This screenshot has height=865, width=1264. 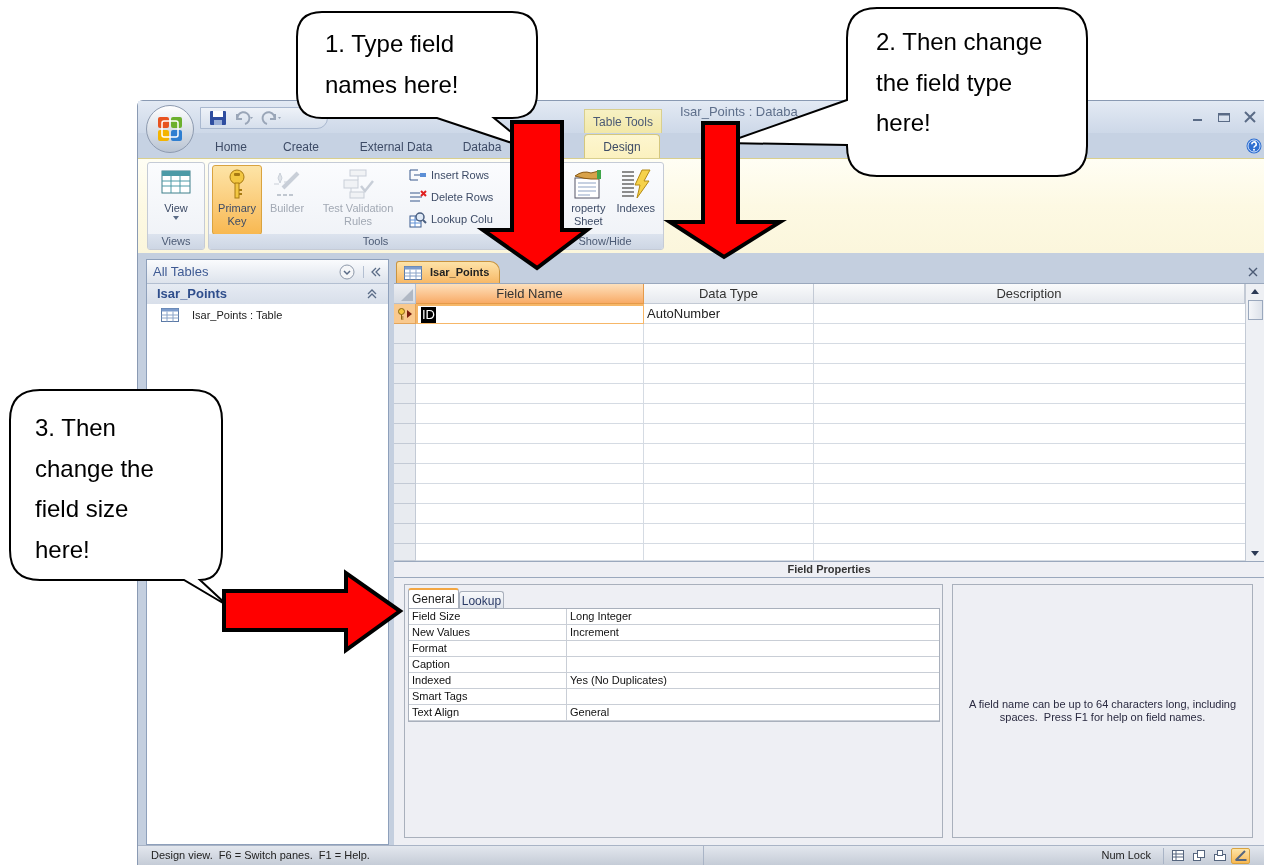 I want to click on status-message: Design view. F6 = Switch panes. F1 = Help., so click(x=421, y=855).